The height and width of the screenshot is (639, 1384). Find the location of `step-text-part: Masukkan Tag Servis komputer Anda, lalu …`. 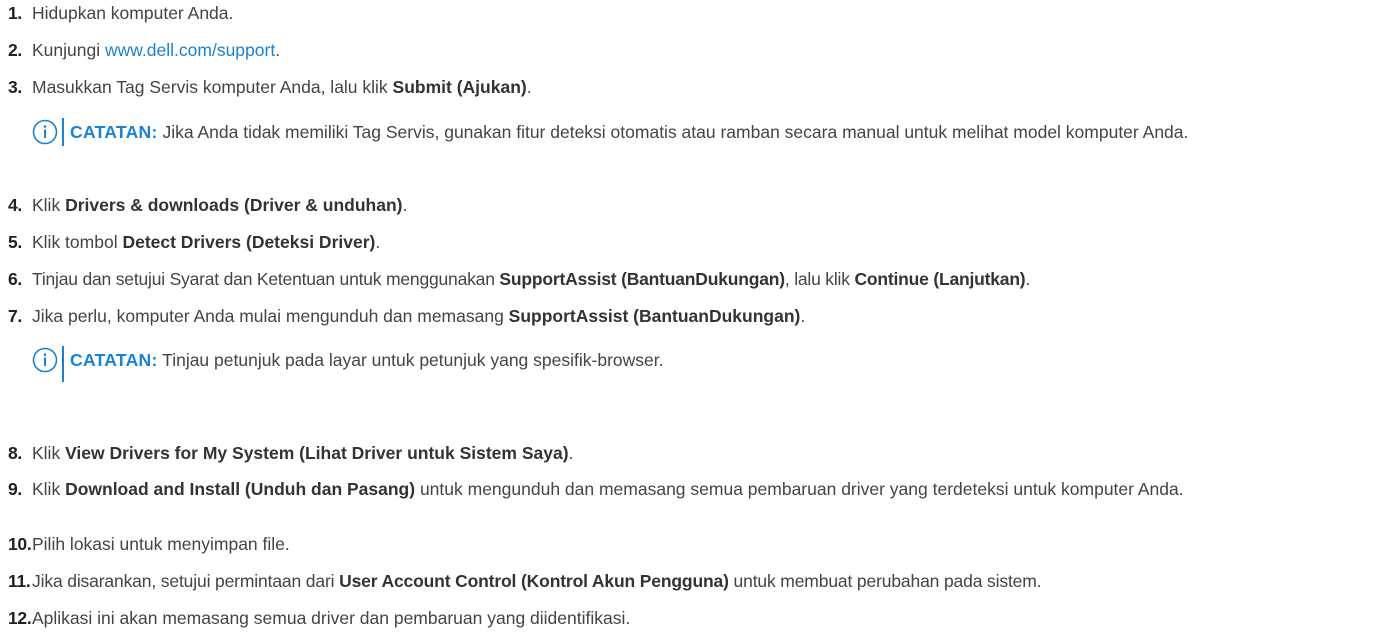

step-text-part: Masukkan Tag Servis komputer Anda, lalu … is located at coordinates (212, 87).